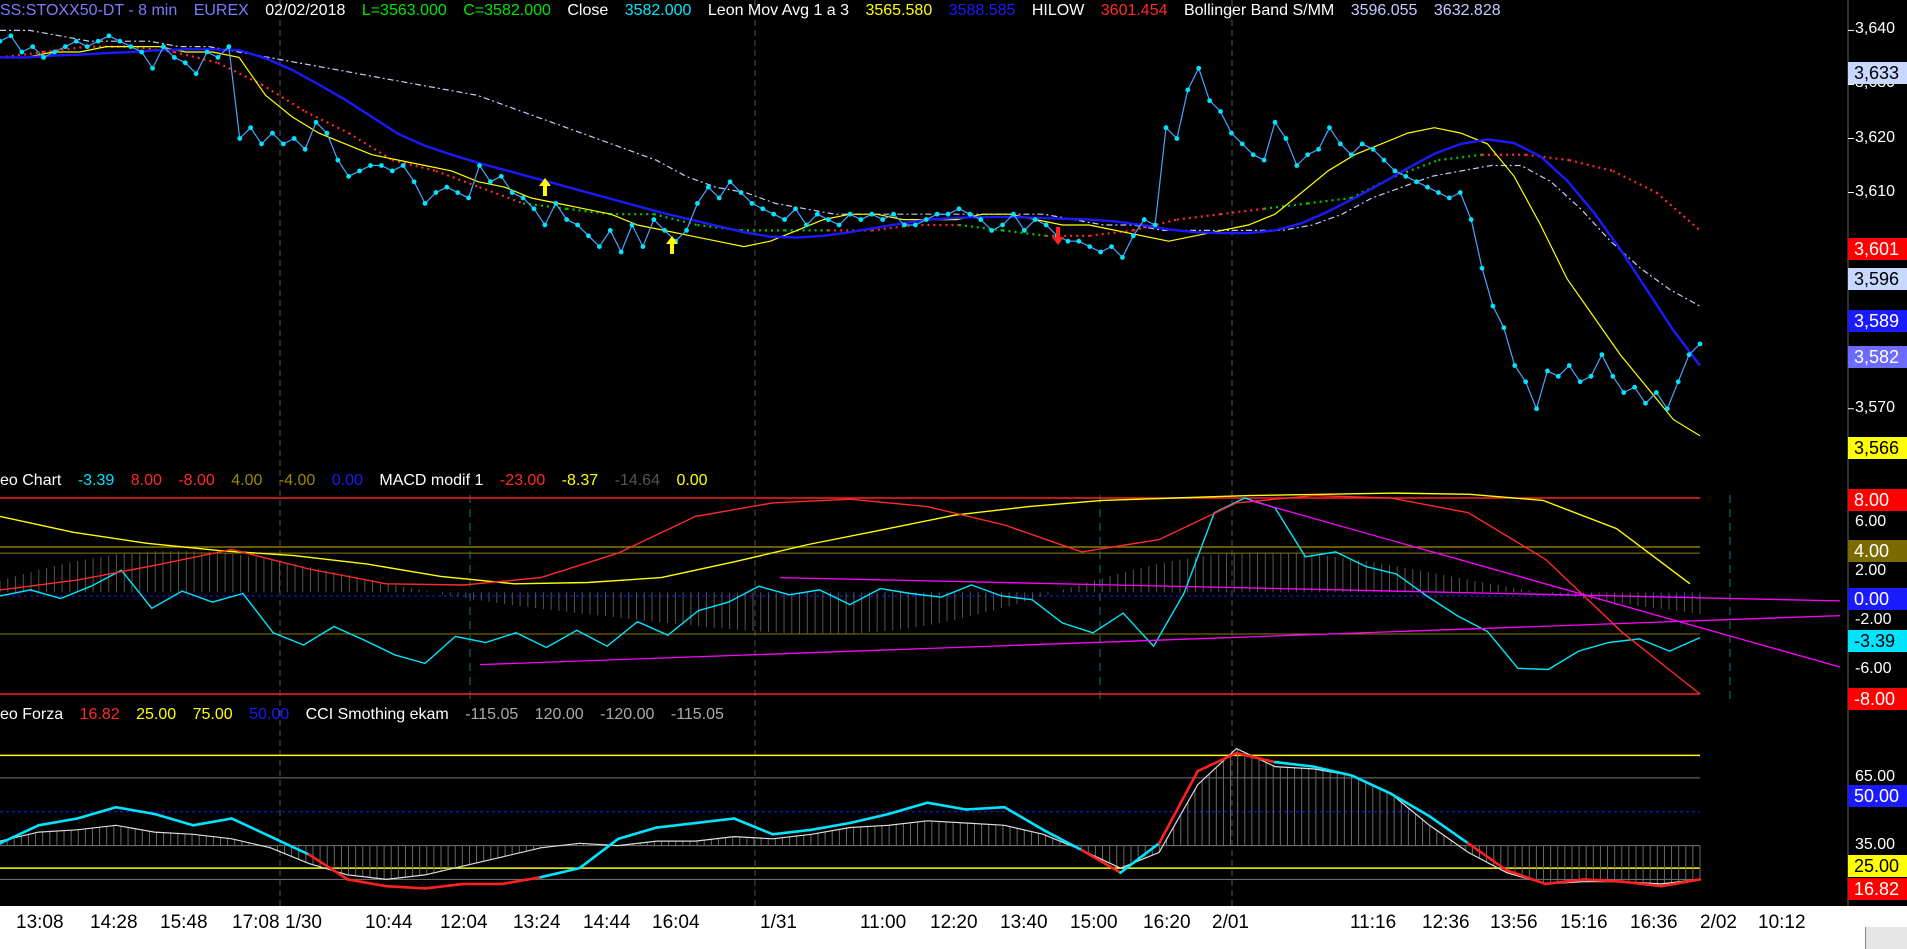  I want to click on time-tick-label: 12:20, so click(954, 922).